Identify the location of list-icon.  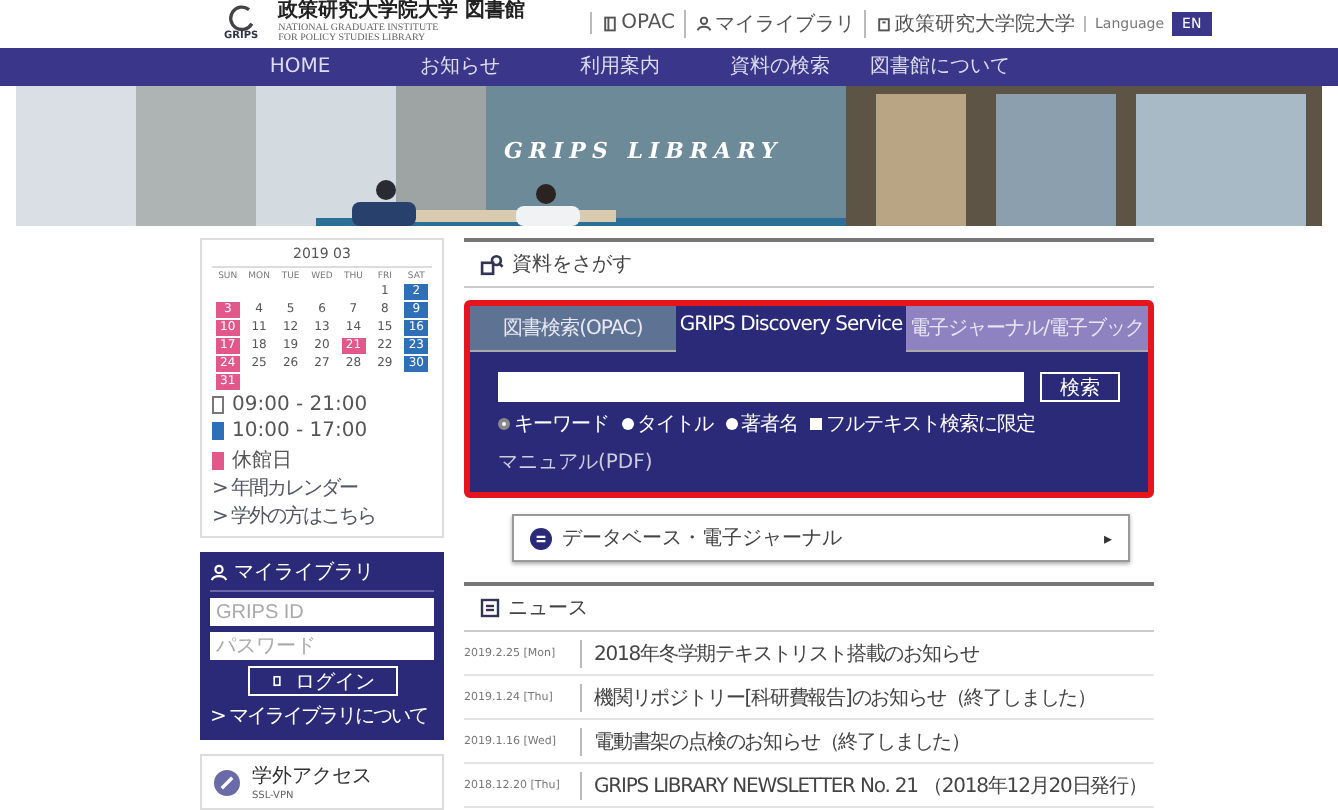
(541, 538).